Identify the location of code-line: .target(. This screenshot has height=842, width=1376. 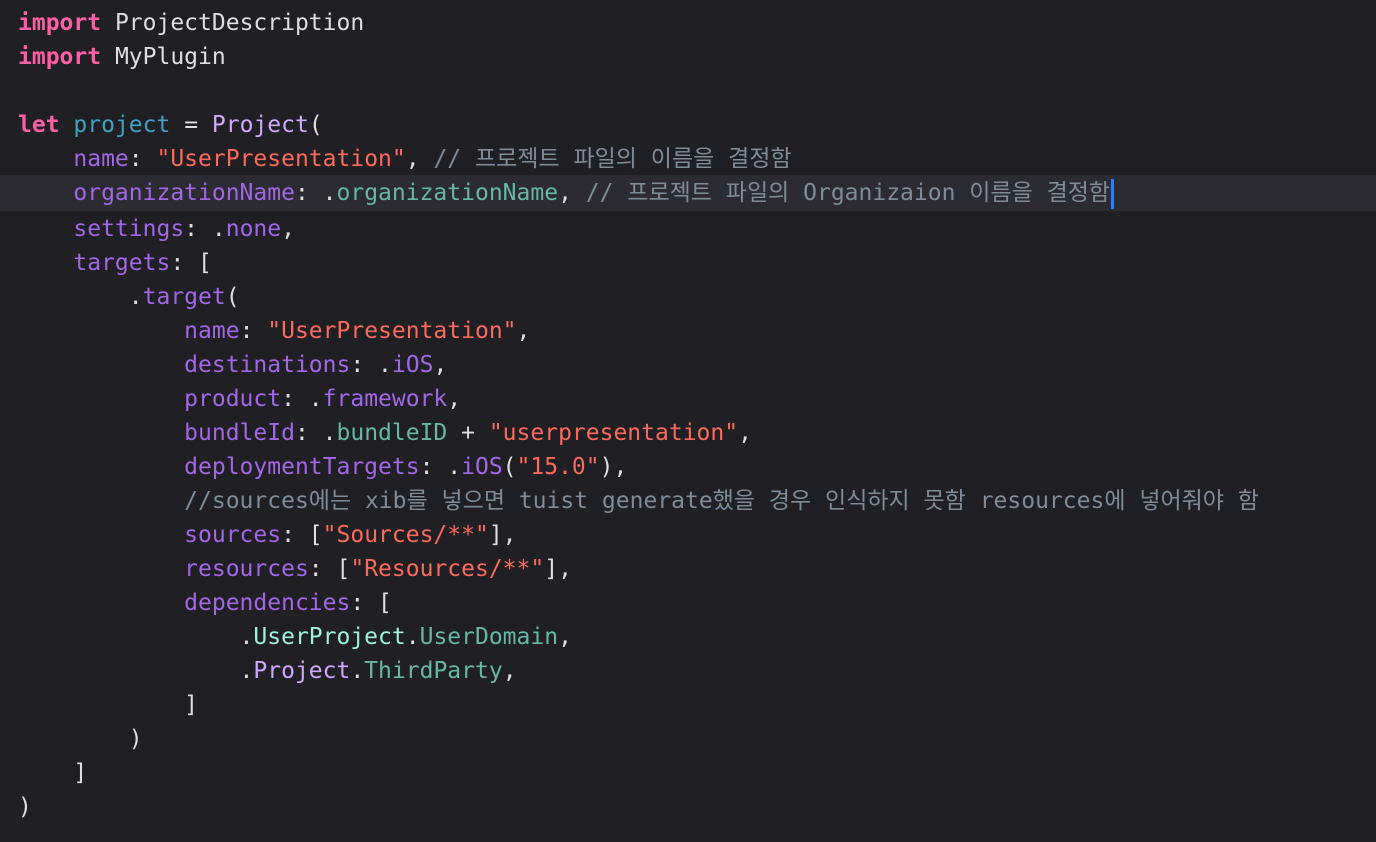
(688, 297).